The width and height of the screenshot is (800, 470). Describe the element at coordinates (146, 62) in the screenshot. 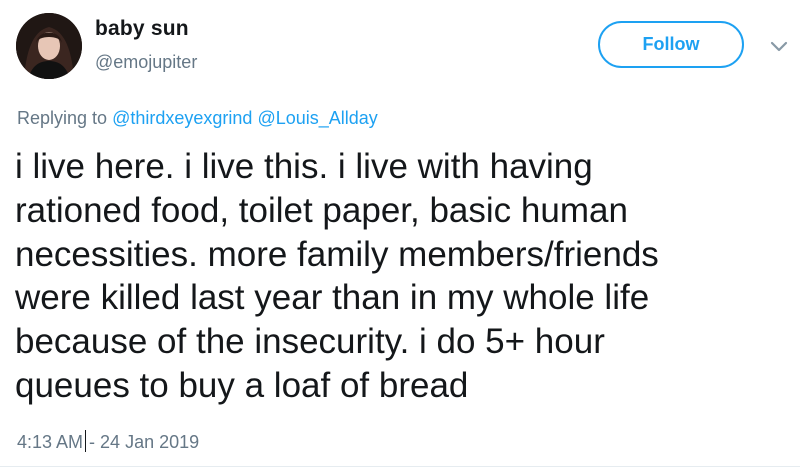

I see `user-handle: @emojupiter` at that location.